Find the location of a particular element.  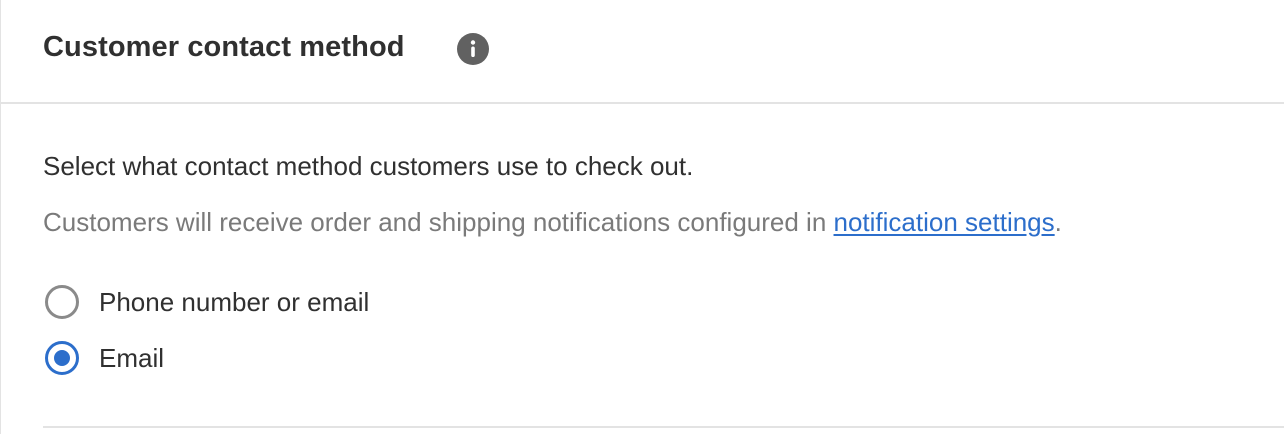

divider is located at coordinates (663, 427).